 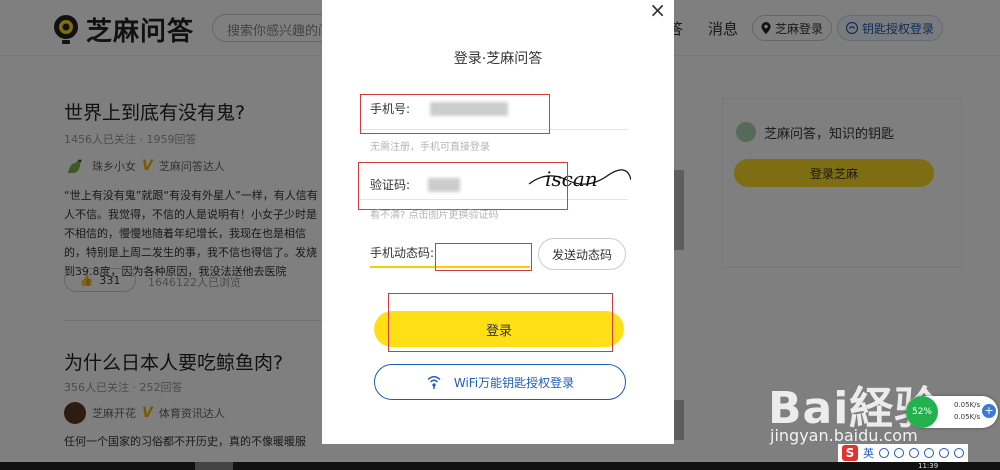 I want to click on send-code-button: 发送动态码, so click(x=582, y=254).